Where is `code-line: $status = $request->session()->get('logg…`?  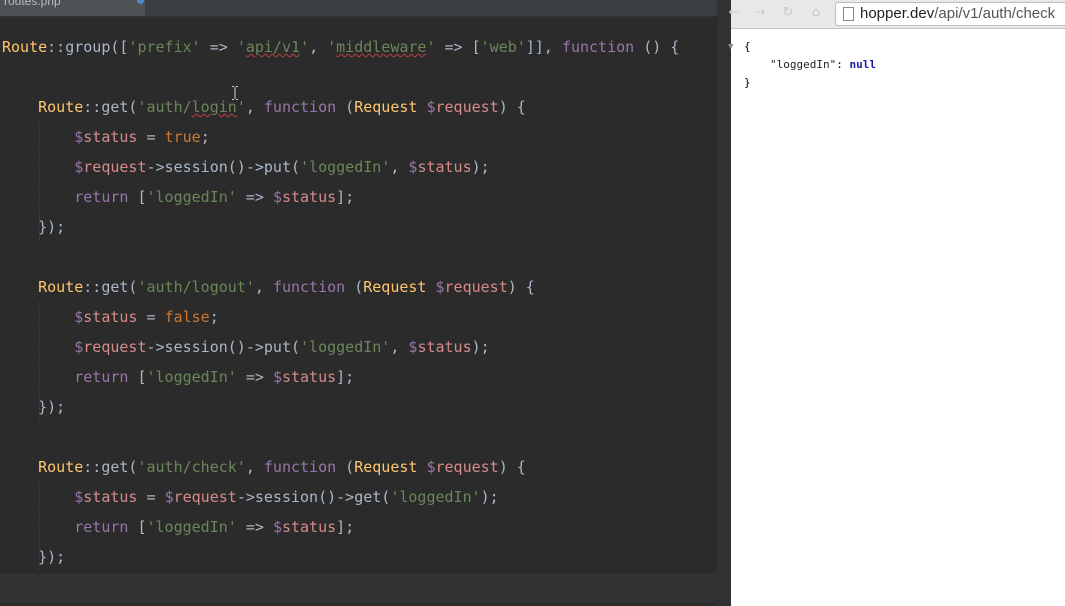 code-line: $status = $request->session()->get('logg… is located at coordinates (250, 497).